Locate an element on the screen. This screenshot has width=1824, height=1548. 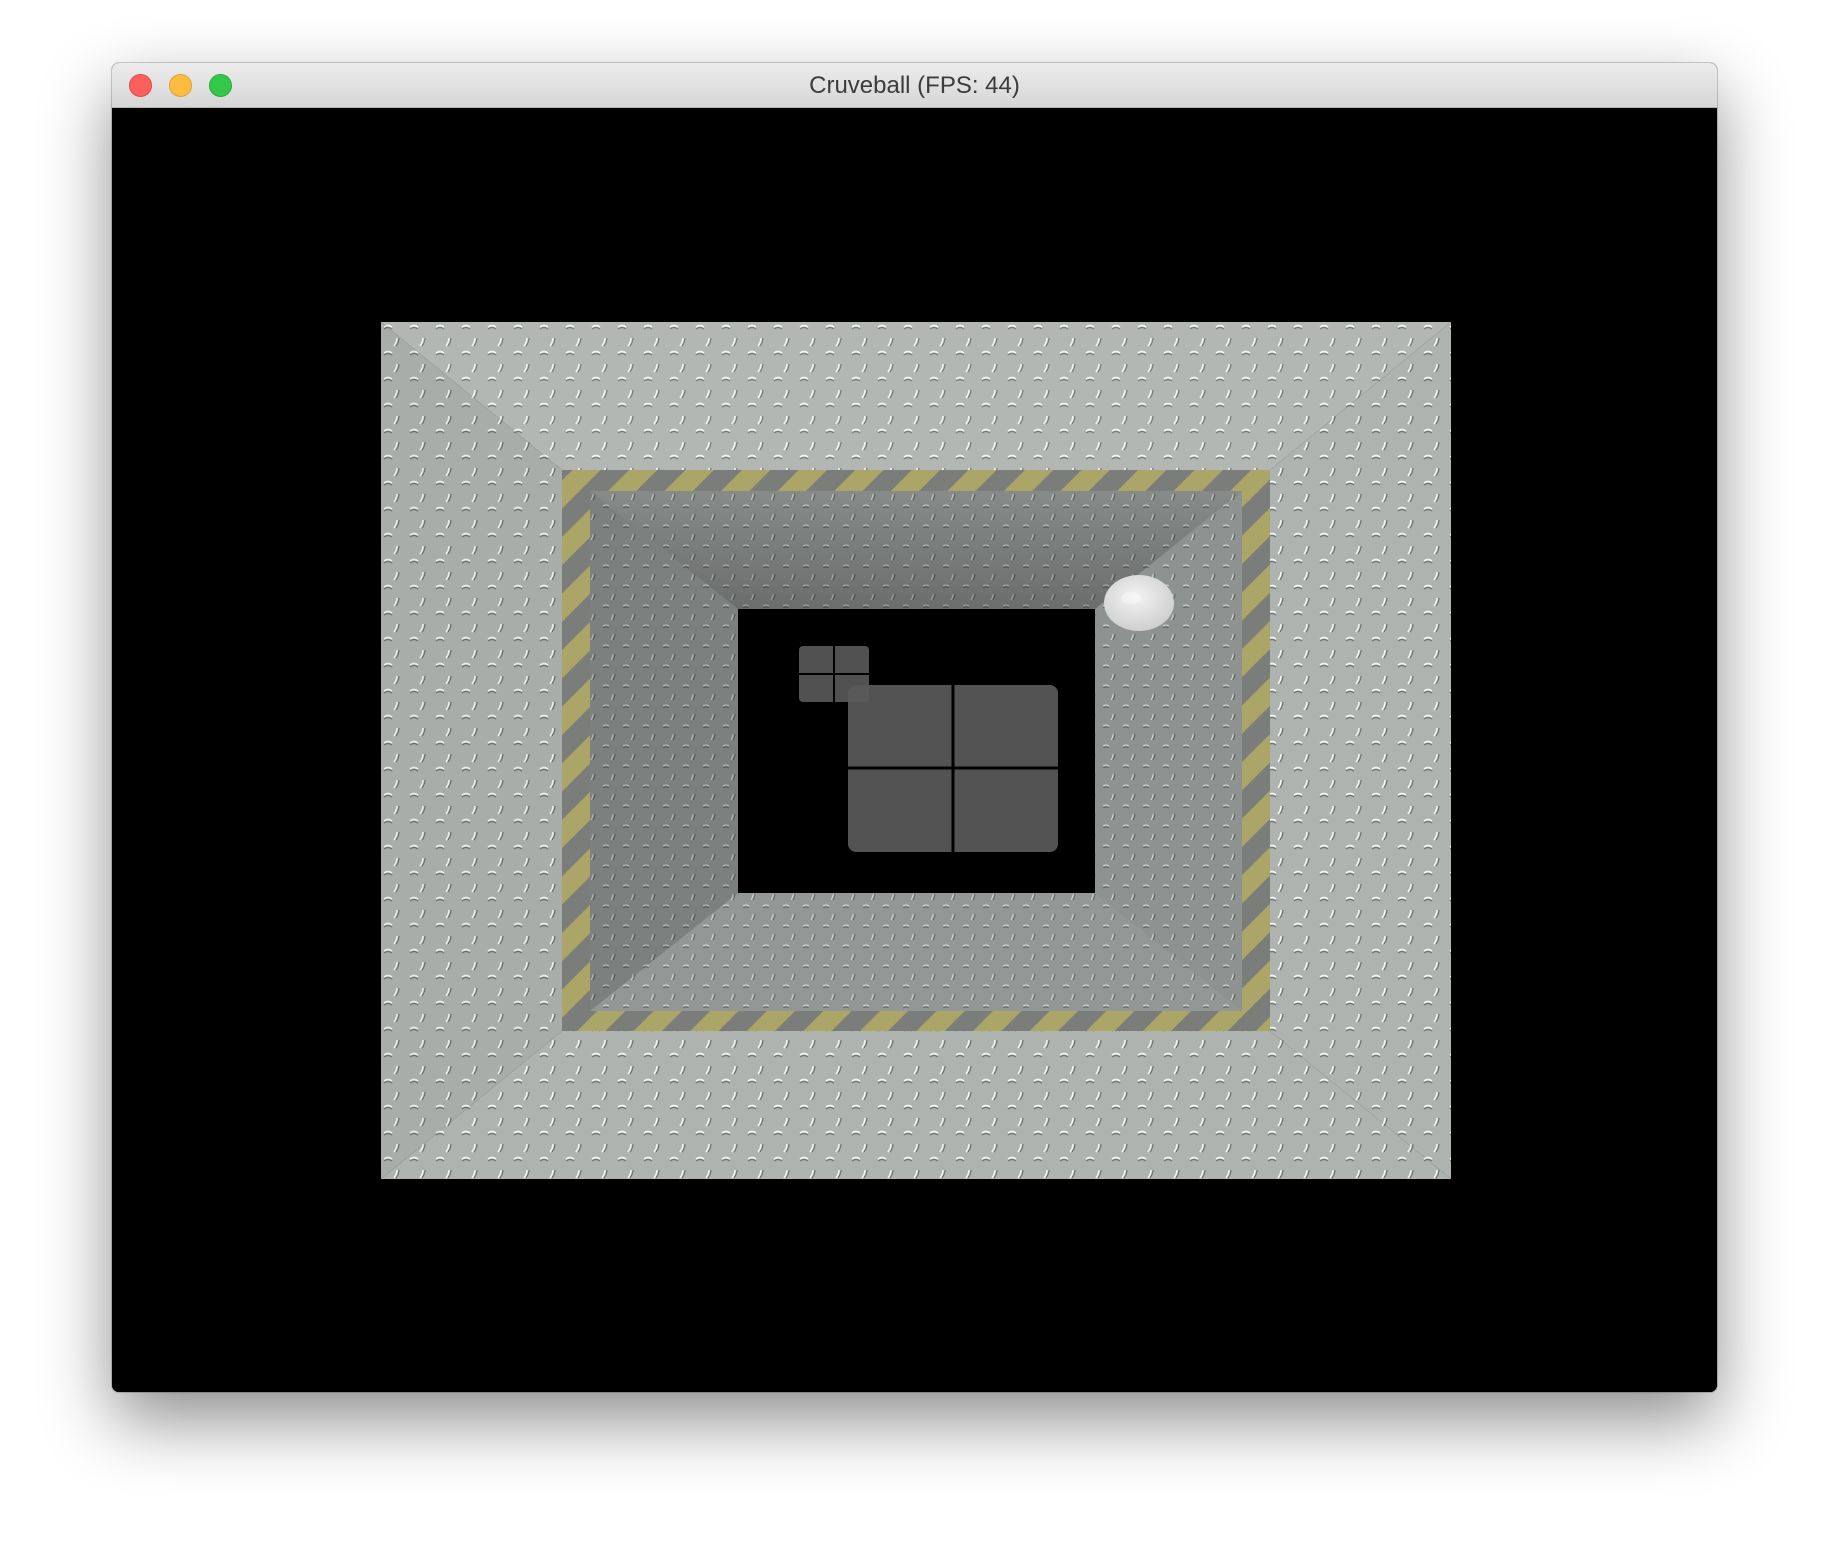
window-title: Cruveball (FPS: 44) is located at coordinates (914, 85).